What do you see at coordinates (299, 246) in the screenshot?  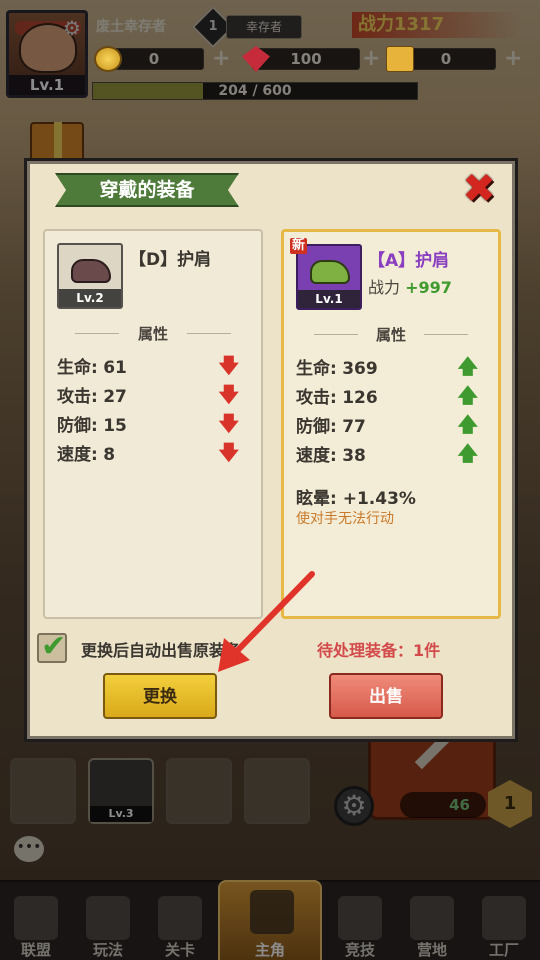 I see `new-badge: 新` at bounding box center [299, 246].